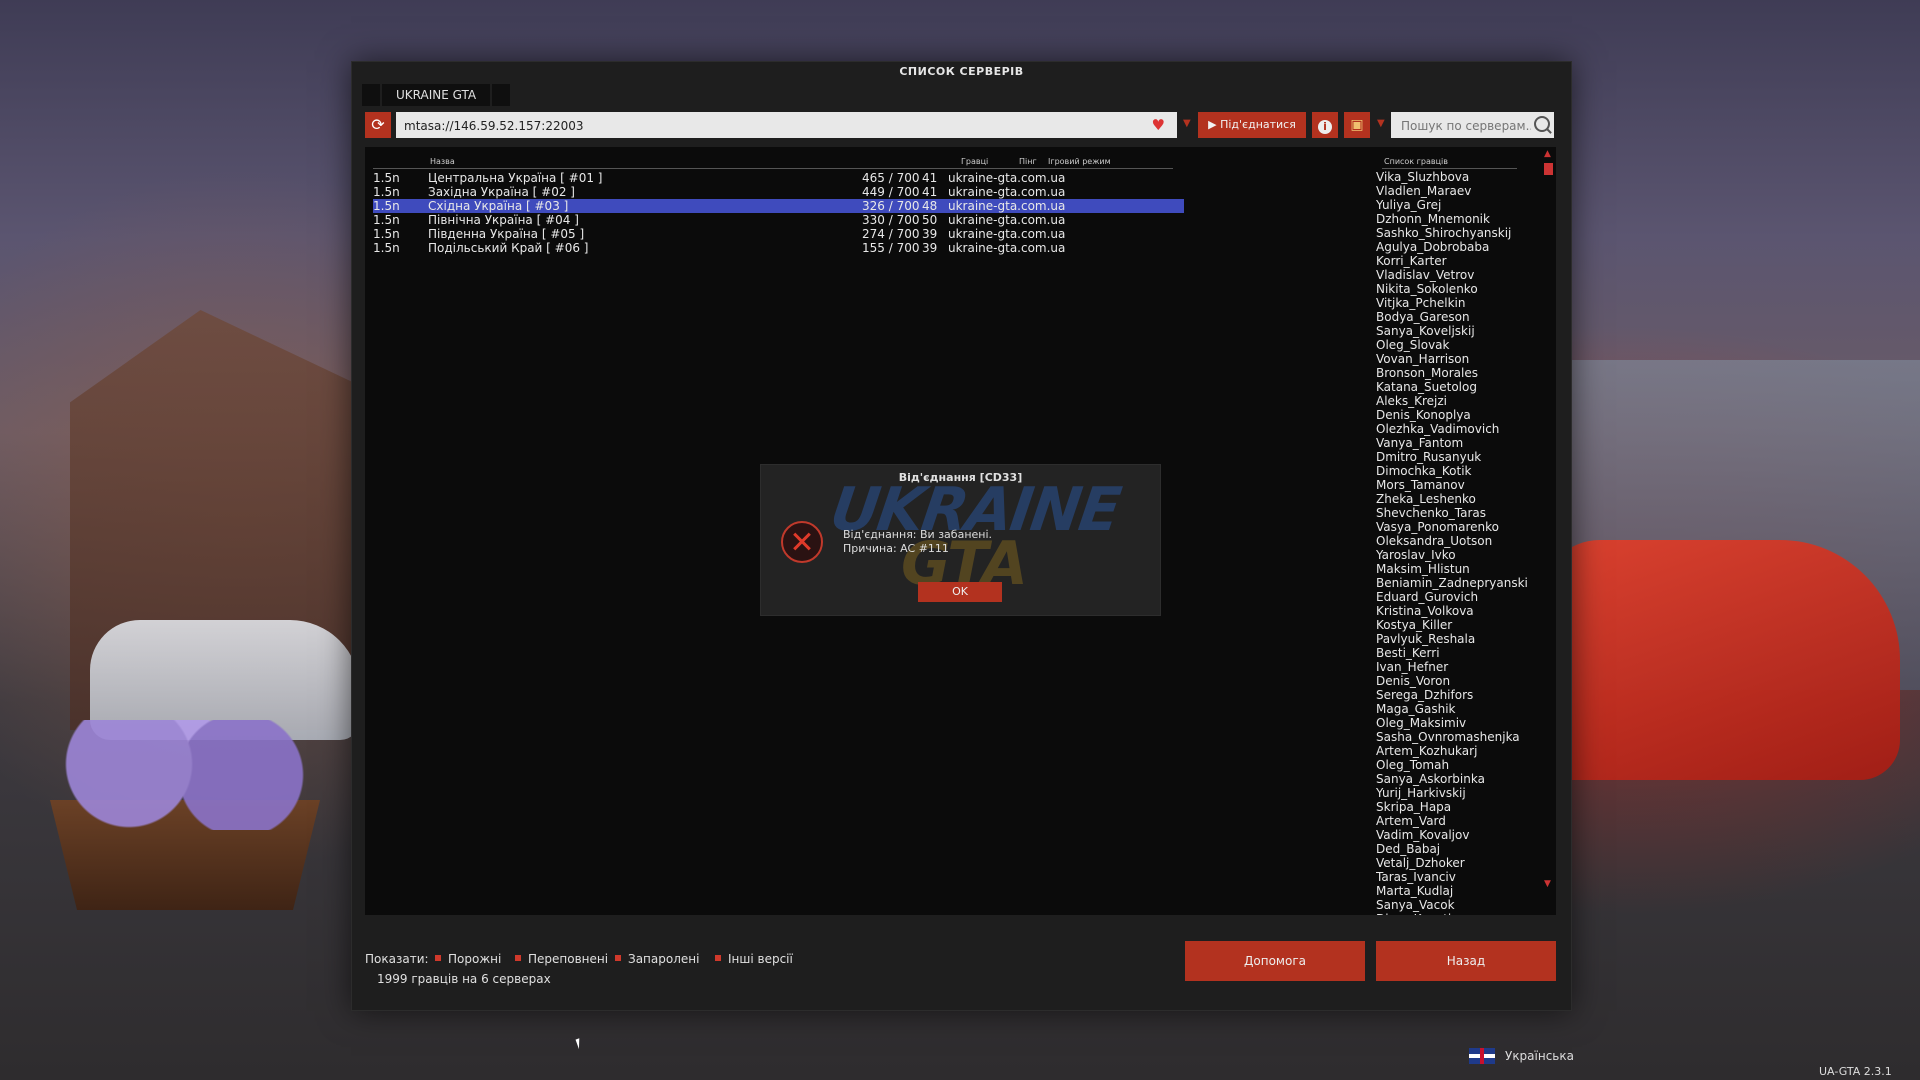 This screenshot has height=1080, width=1920. Describe the element at coordinates (1426, 639) in the screenshot. I see `player-list-item: Pavlyuk_Reshala` at that location.